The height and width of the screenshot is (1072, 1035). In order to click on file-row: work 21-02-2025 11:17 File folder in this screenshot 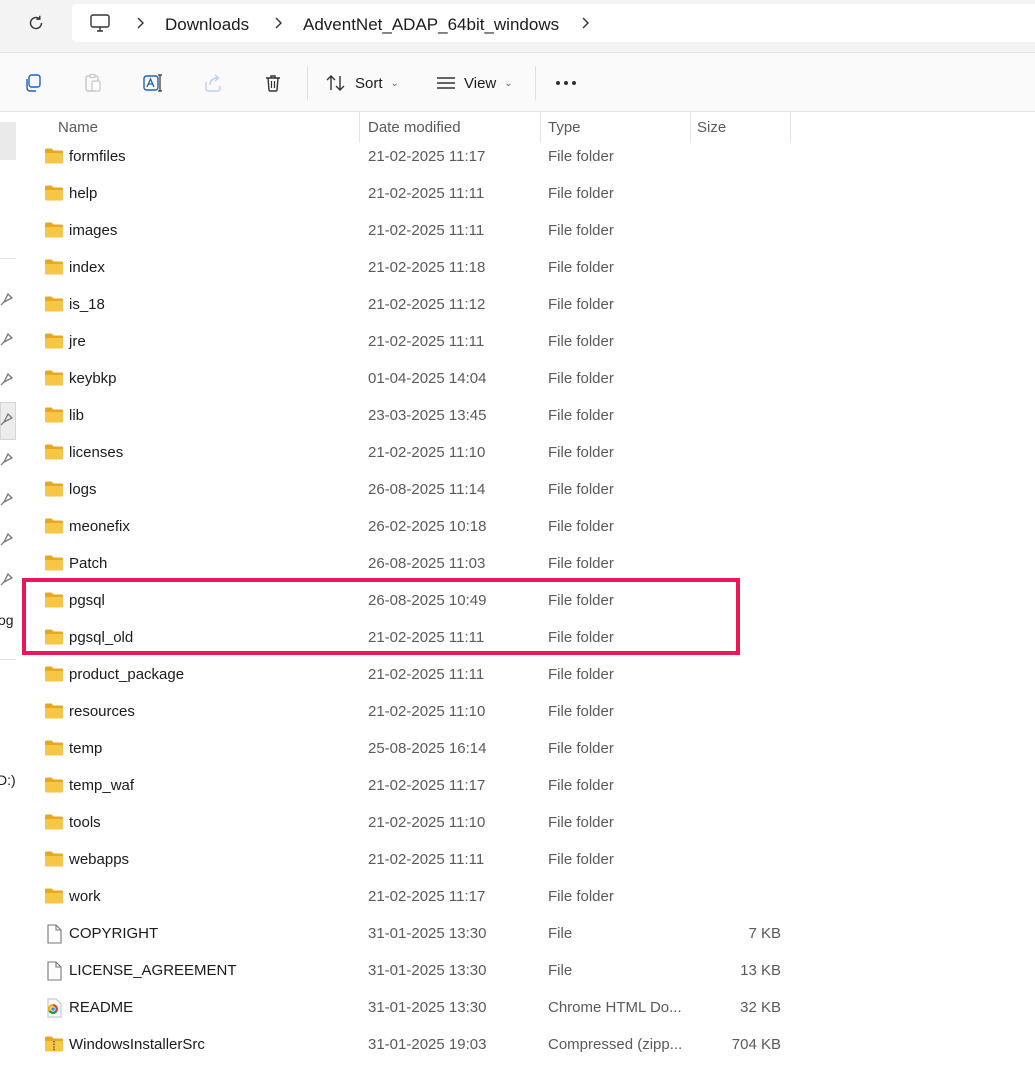, I will do `click(407, 896)`.